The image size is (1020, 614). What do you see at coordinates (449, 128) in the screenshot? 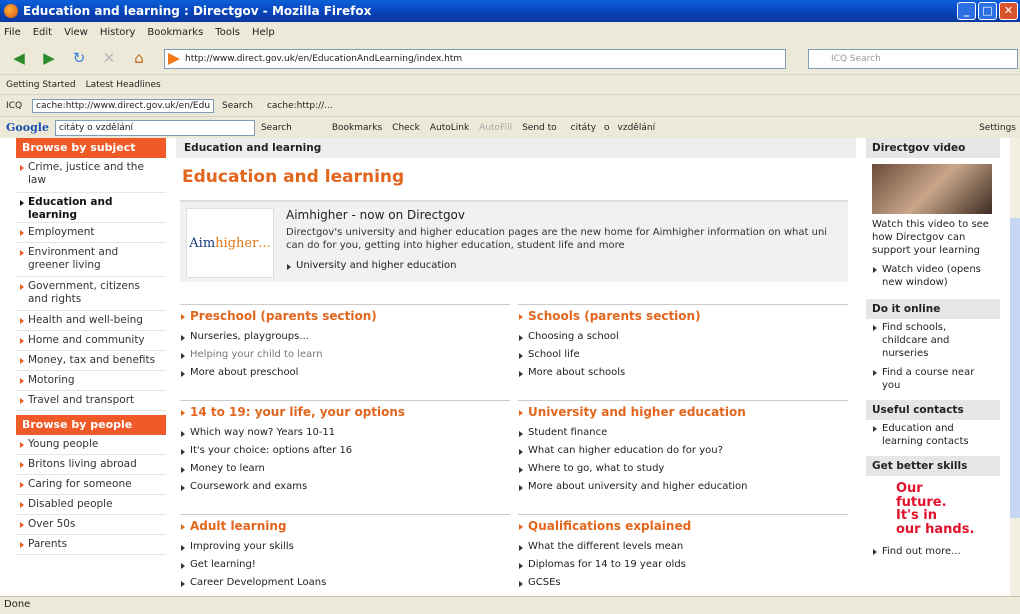
I see `google-autolink-button: AutoLink` at bounding box center [449, 128].